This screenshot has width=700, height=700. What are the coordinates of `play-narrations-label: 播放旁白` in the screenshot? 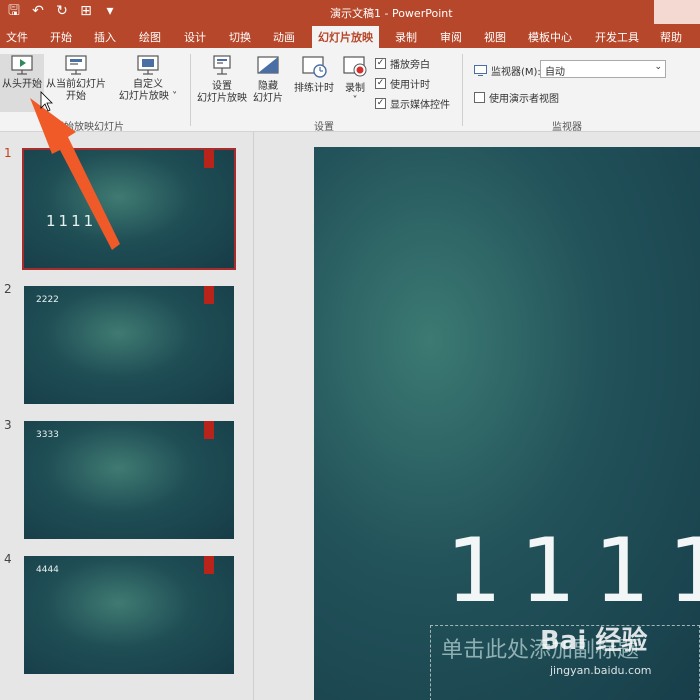 It's located at (410, 65).